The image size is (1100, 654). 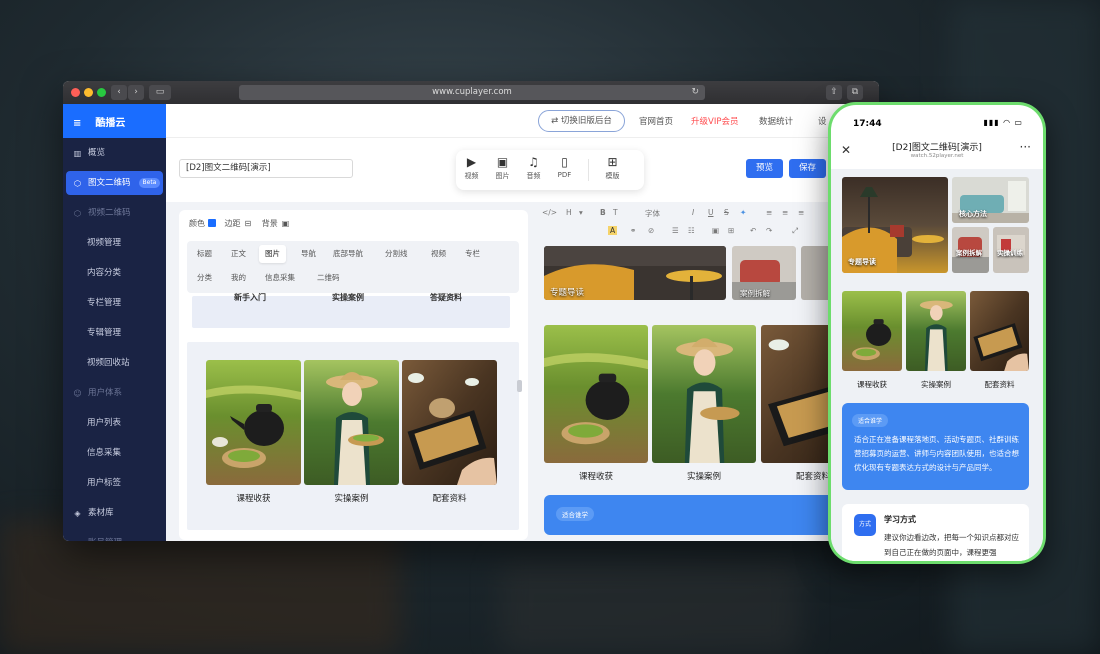 I want to click on insert-pdf-button: ▯ PDF, so click(x=564, y=170).